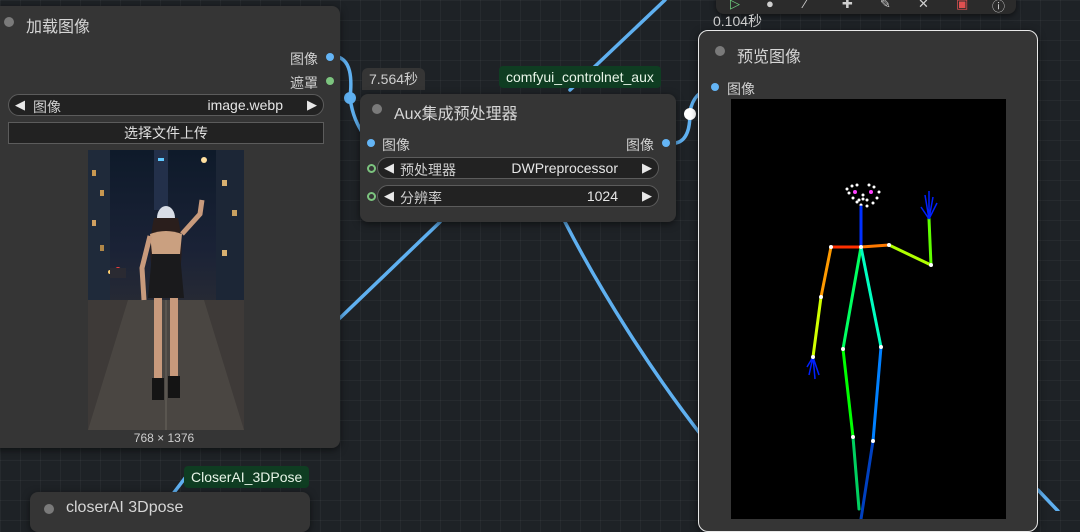 Image resolution: width=1080 pixels, height=532 pixels. I want to click on pencil-icon: ✎, so click(885, 6).